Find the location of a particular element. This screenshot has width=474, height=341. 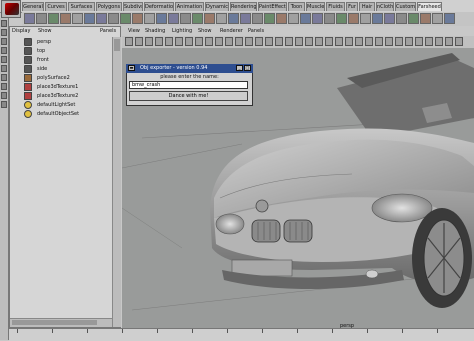

shelf-tab-farsheed: Farsheed is located at coordinates (429, 6).